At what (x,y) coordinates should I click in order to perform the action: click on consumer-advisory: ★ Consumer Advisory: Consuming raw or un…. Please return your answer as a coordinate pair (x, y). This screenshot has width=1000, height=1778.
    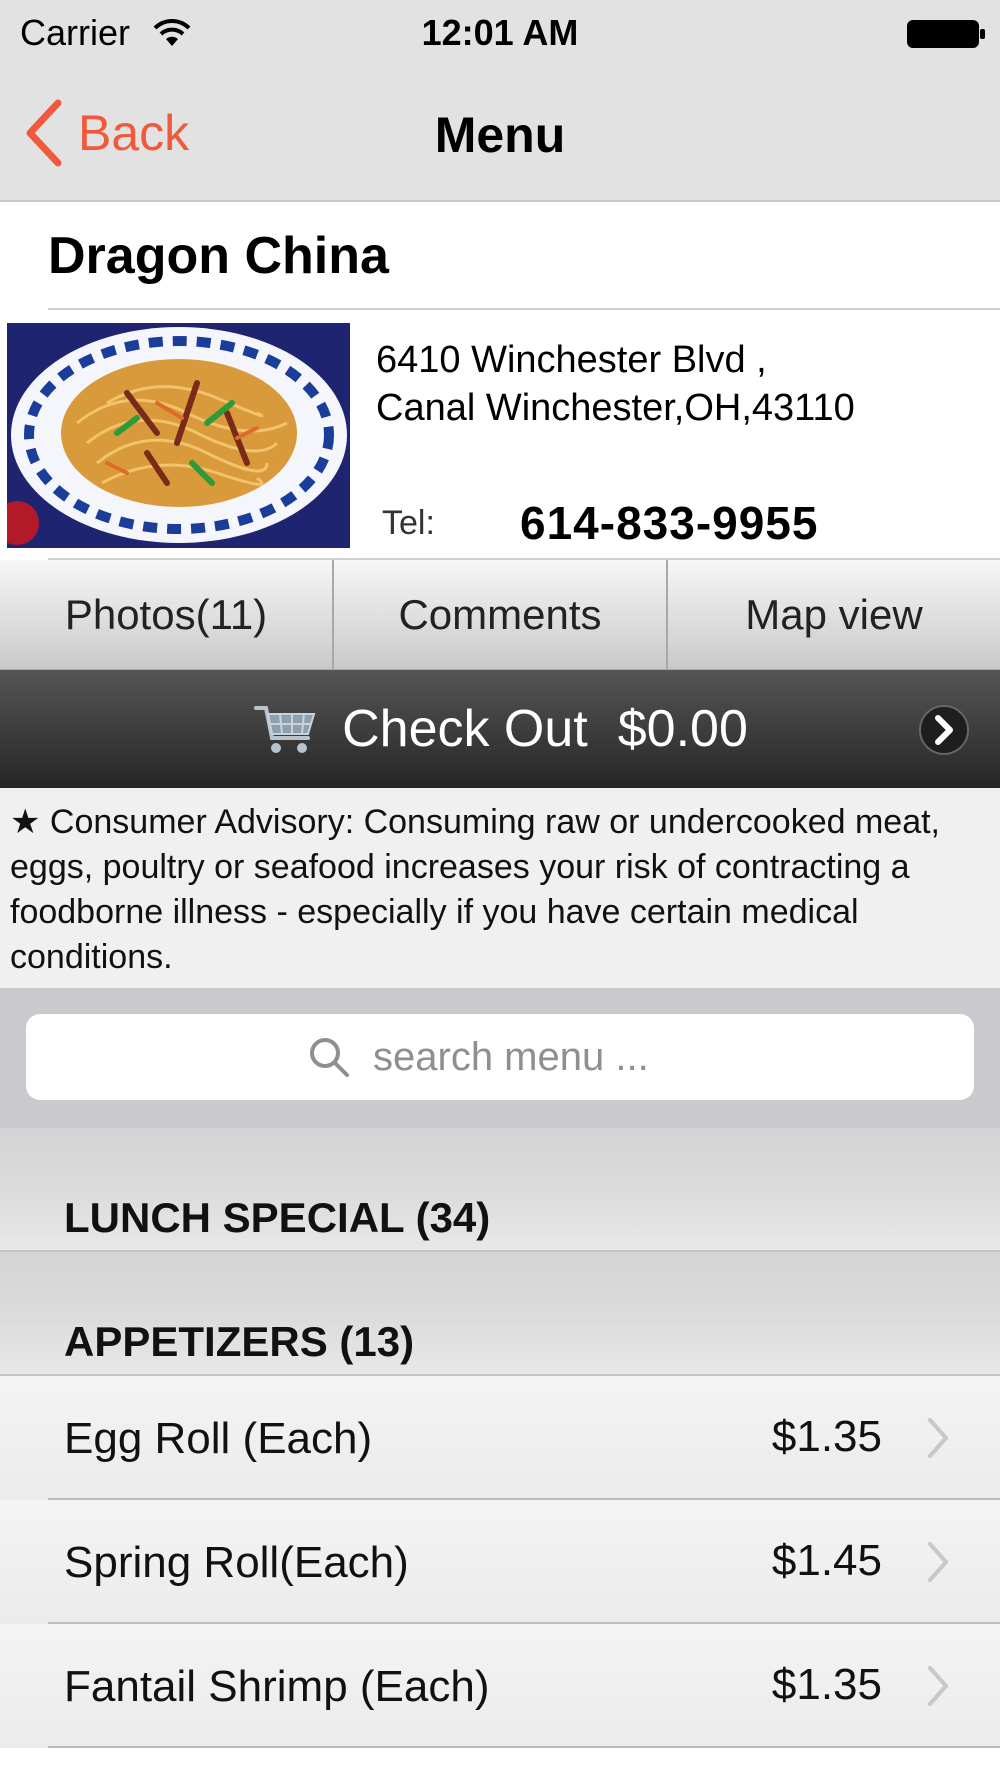
    Looking at the image, I should click on (500, 888).